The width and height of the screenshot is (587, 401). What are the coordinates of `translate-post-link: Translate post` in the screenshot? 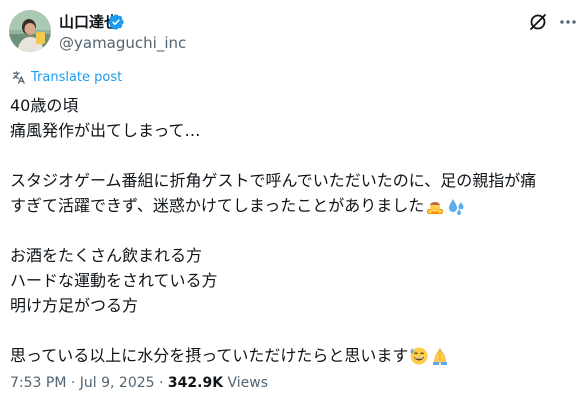 It's located at (66, 77).